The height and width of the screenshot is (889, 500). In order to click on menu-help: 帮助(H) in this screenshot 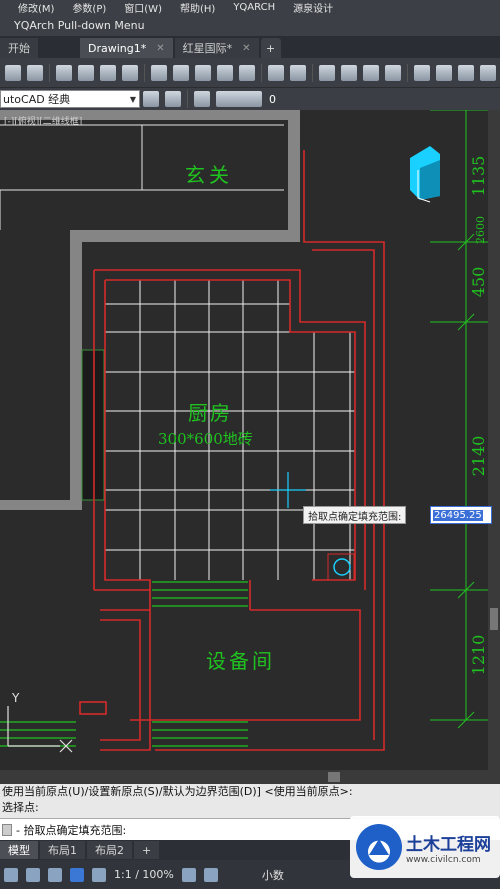, I will do `click(188, 7)`.